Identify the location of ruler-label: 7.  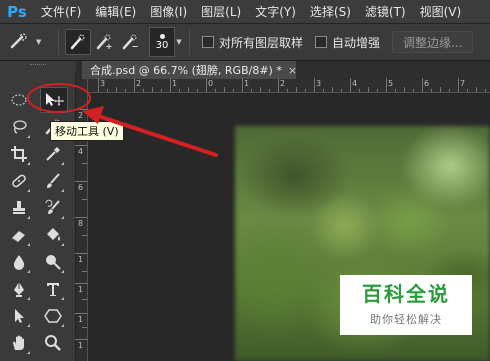
(463, 83).